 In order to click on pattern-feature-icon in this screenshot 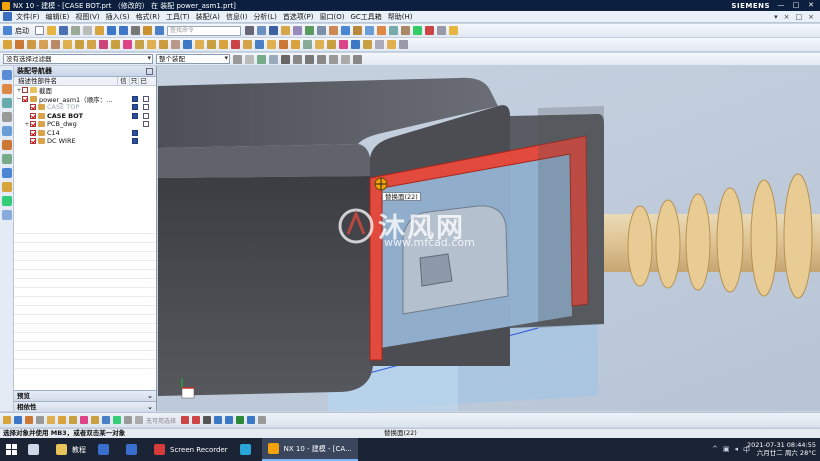, I will do `click(259, 44)`.